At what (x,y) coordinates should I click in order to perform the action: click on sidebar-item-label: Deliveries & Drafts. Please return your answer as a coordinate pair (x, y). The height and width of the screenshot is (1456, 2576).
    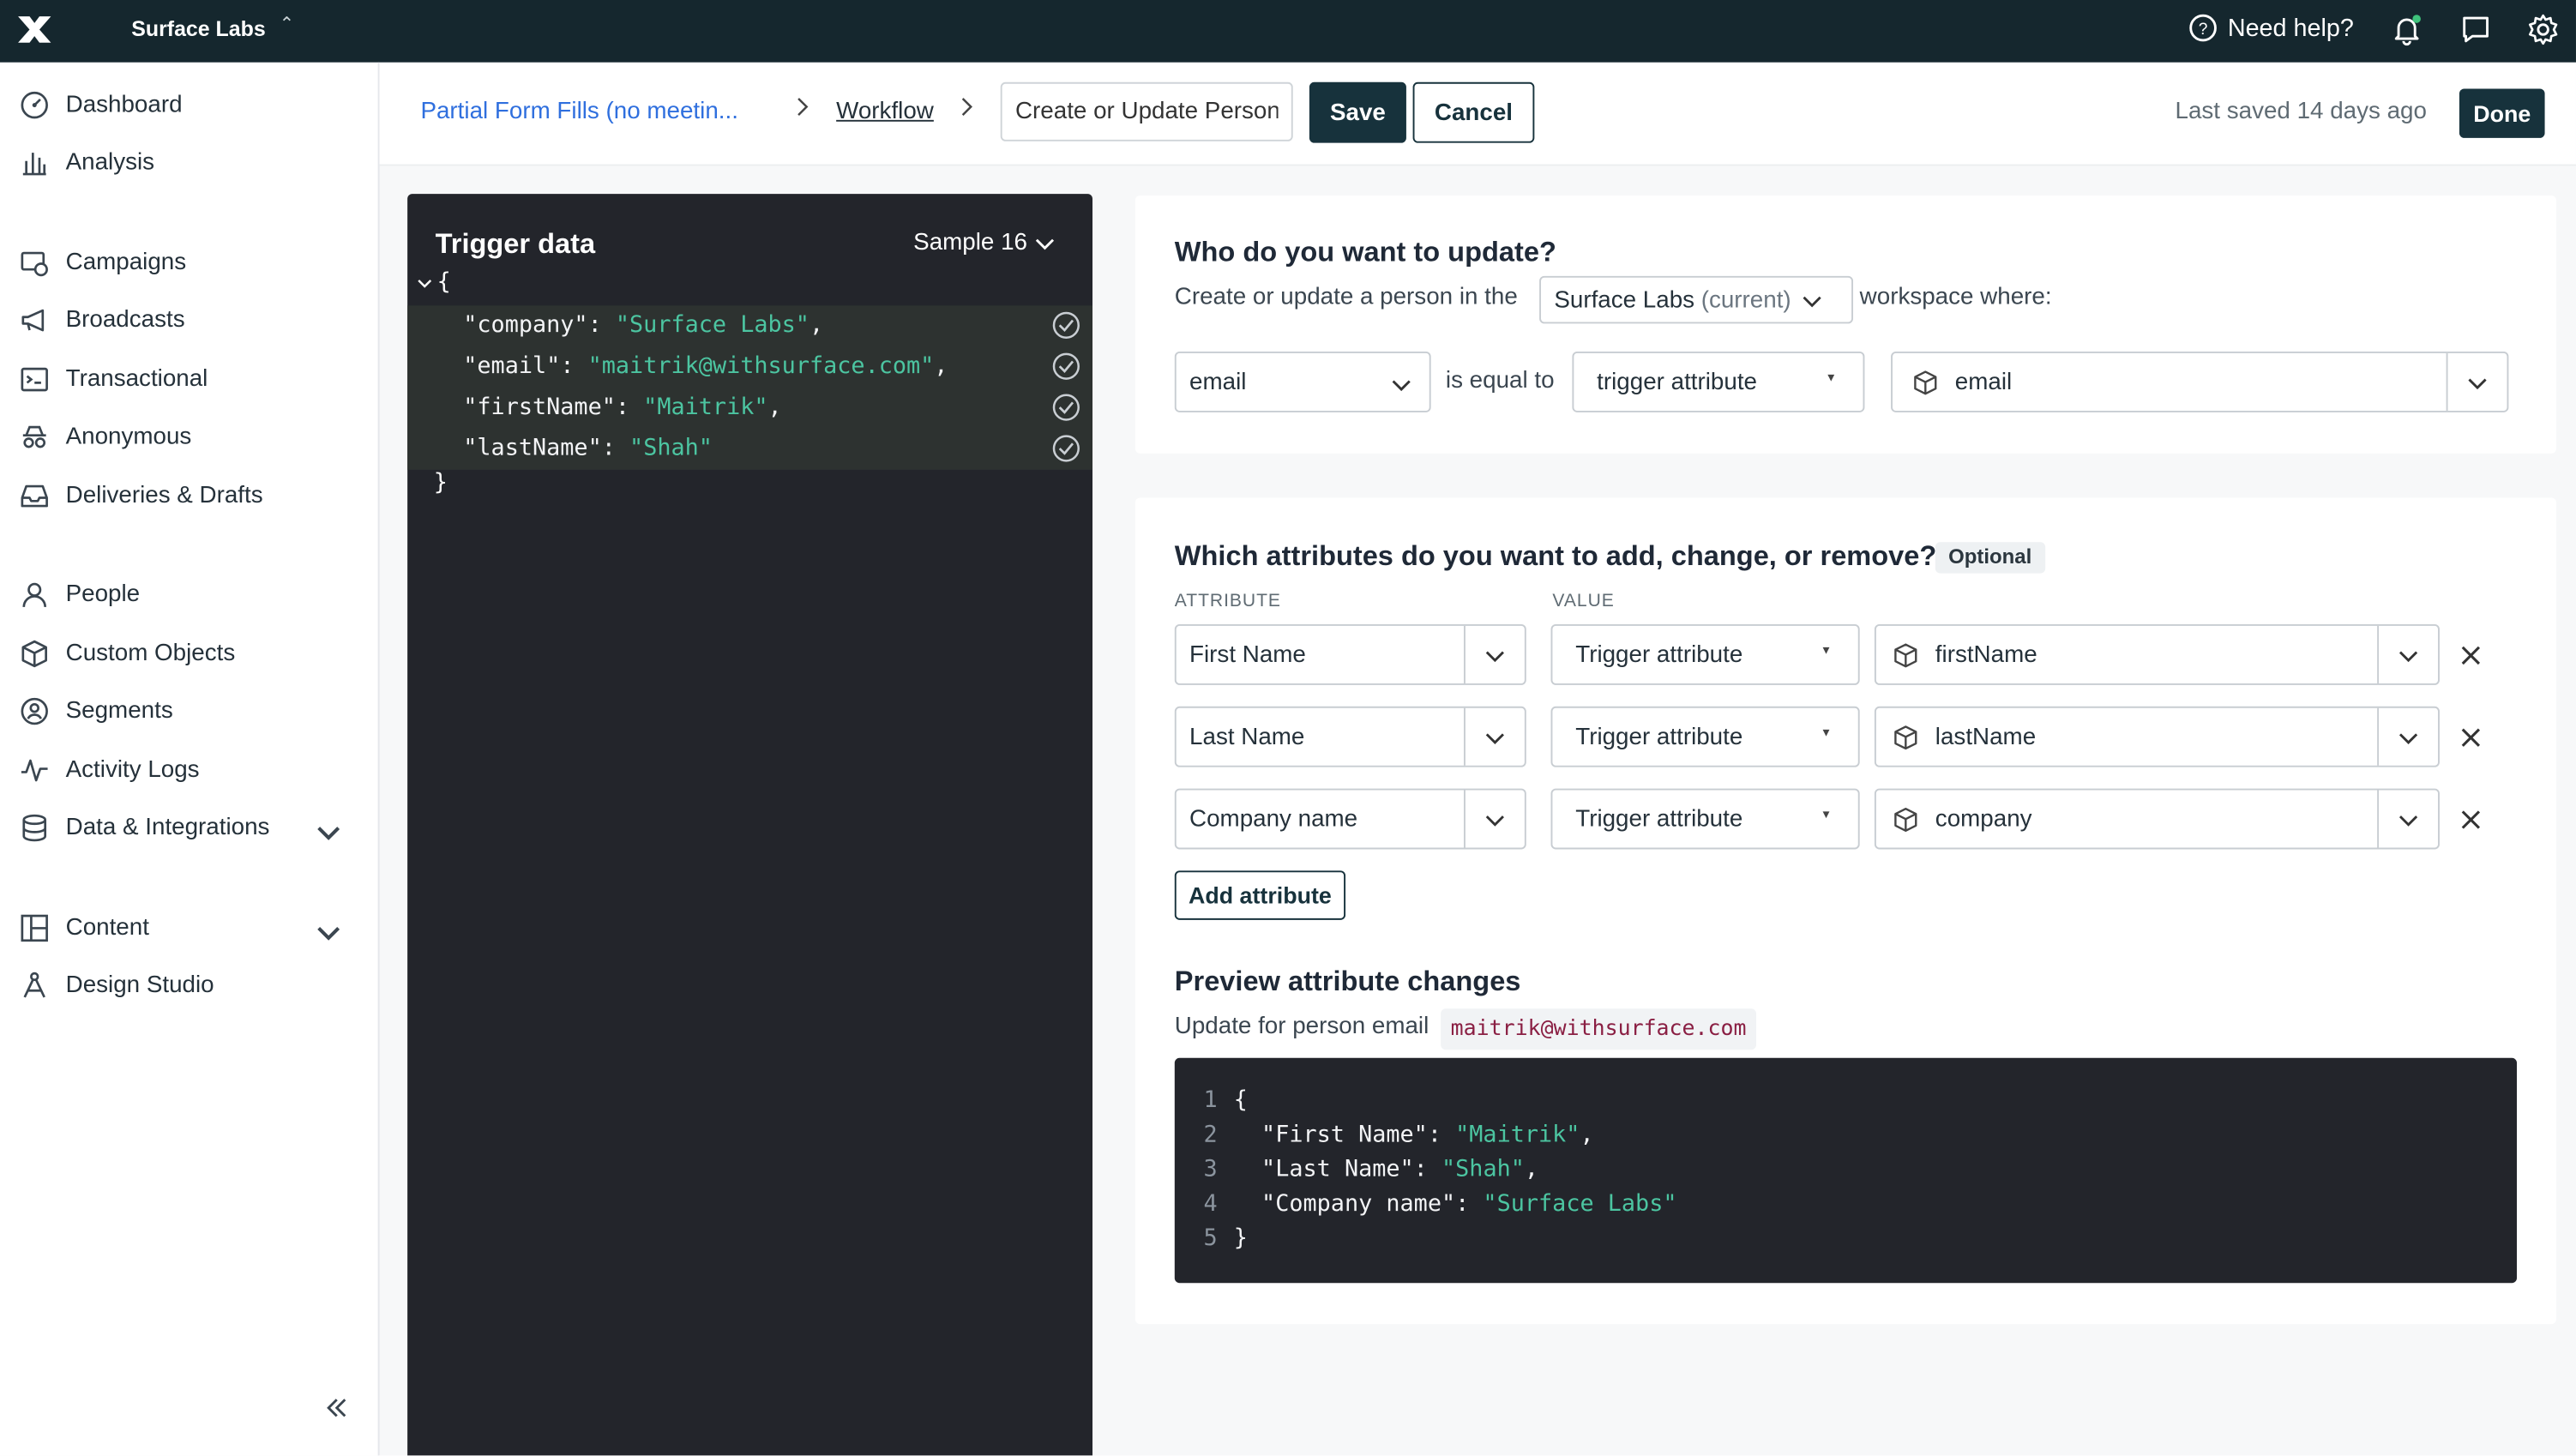
    Looking at the image, I should click on (164, 496).